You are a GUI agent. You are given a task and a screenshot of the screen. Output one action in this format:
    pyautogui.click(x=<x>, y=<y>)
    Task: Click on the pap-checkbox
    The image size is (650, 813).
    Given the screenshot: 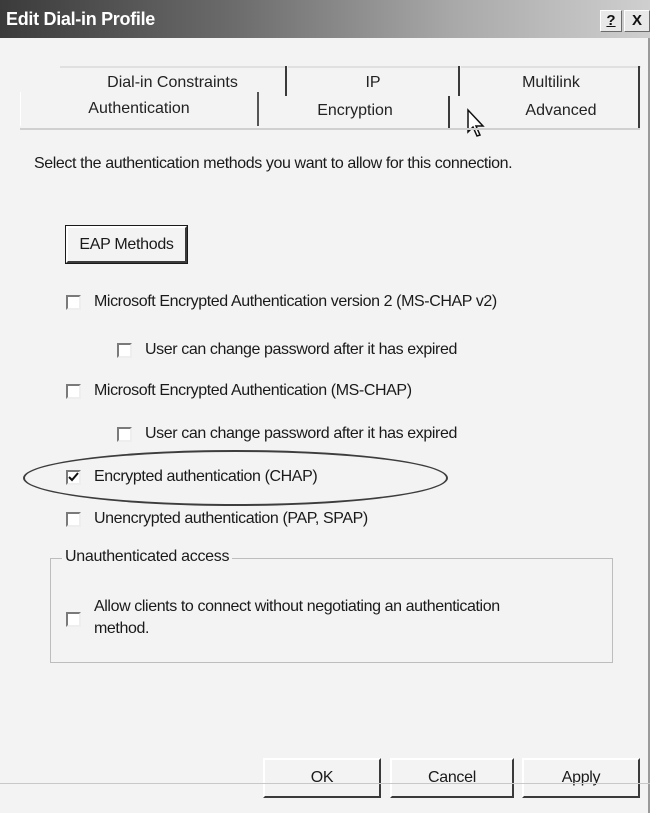 What is the action you would take?
    pyautogui.click(x=73, y=519)
    